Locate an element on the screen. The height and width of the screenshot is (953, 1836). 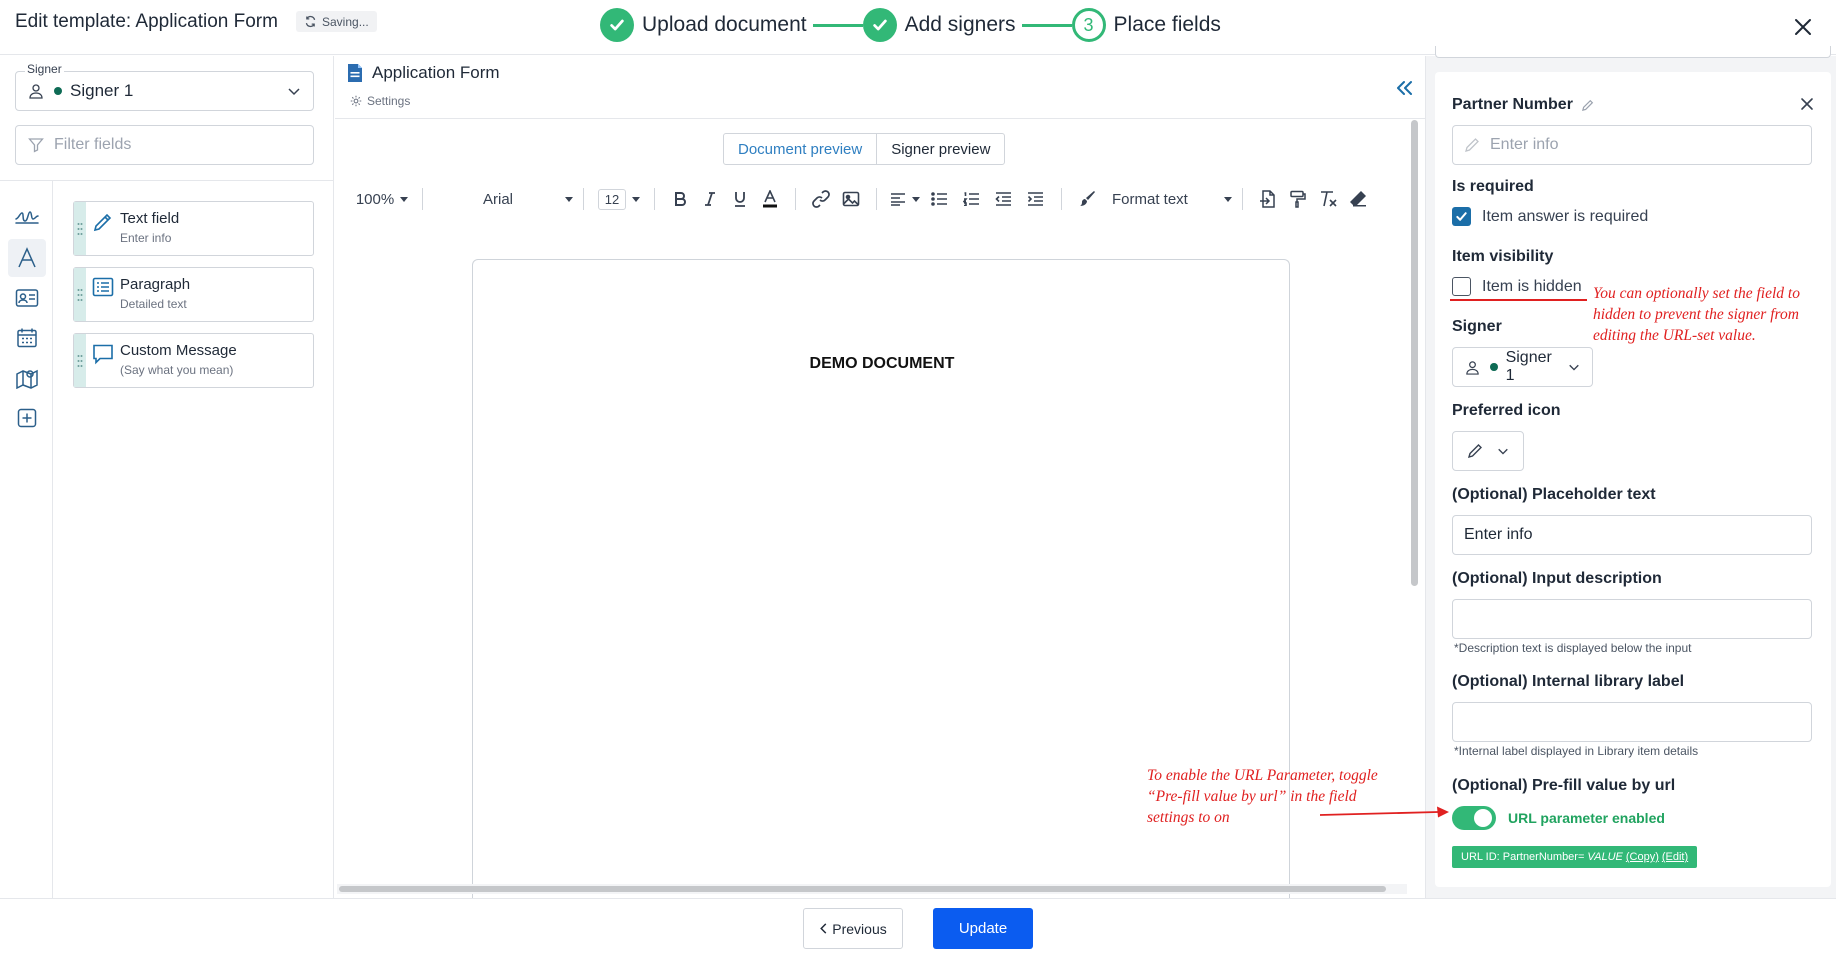
hidden-checkbox-row: Item is hidden is located at coordinates (1517, 286).